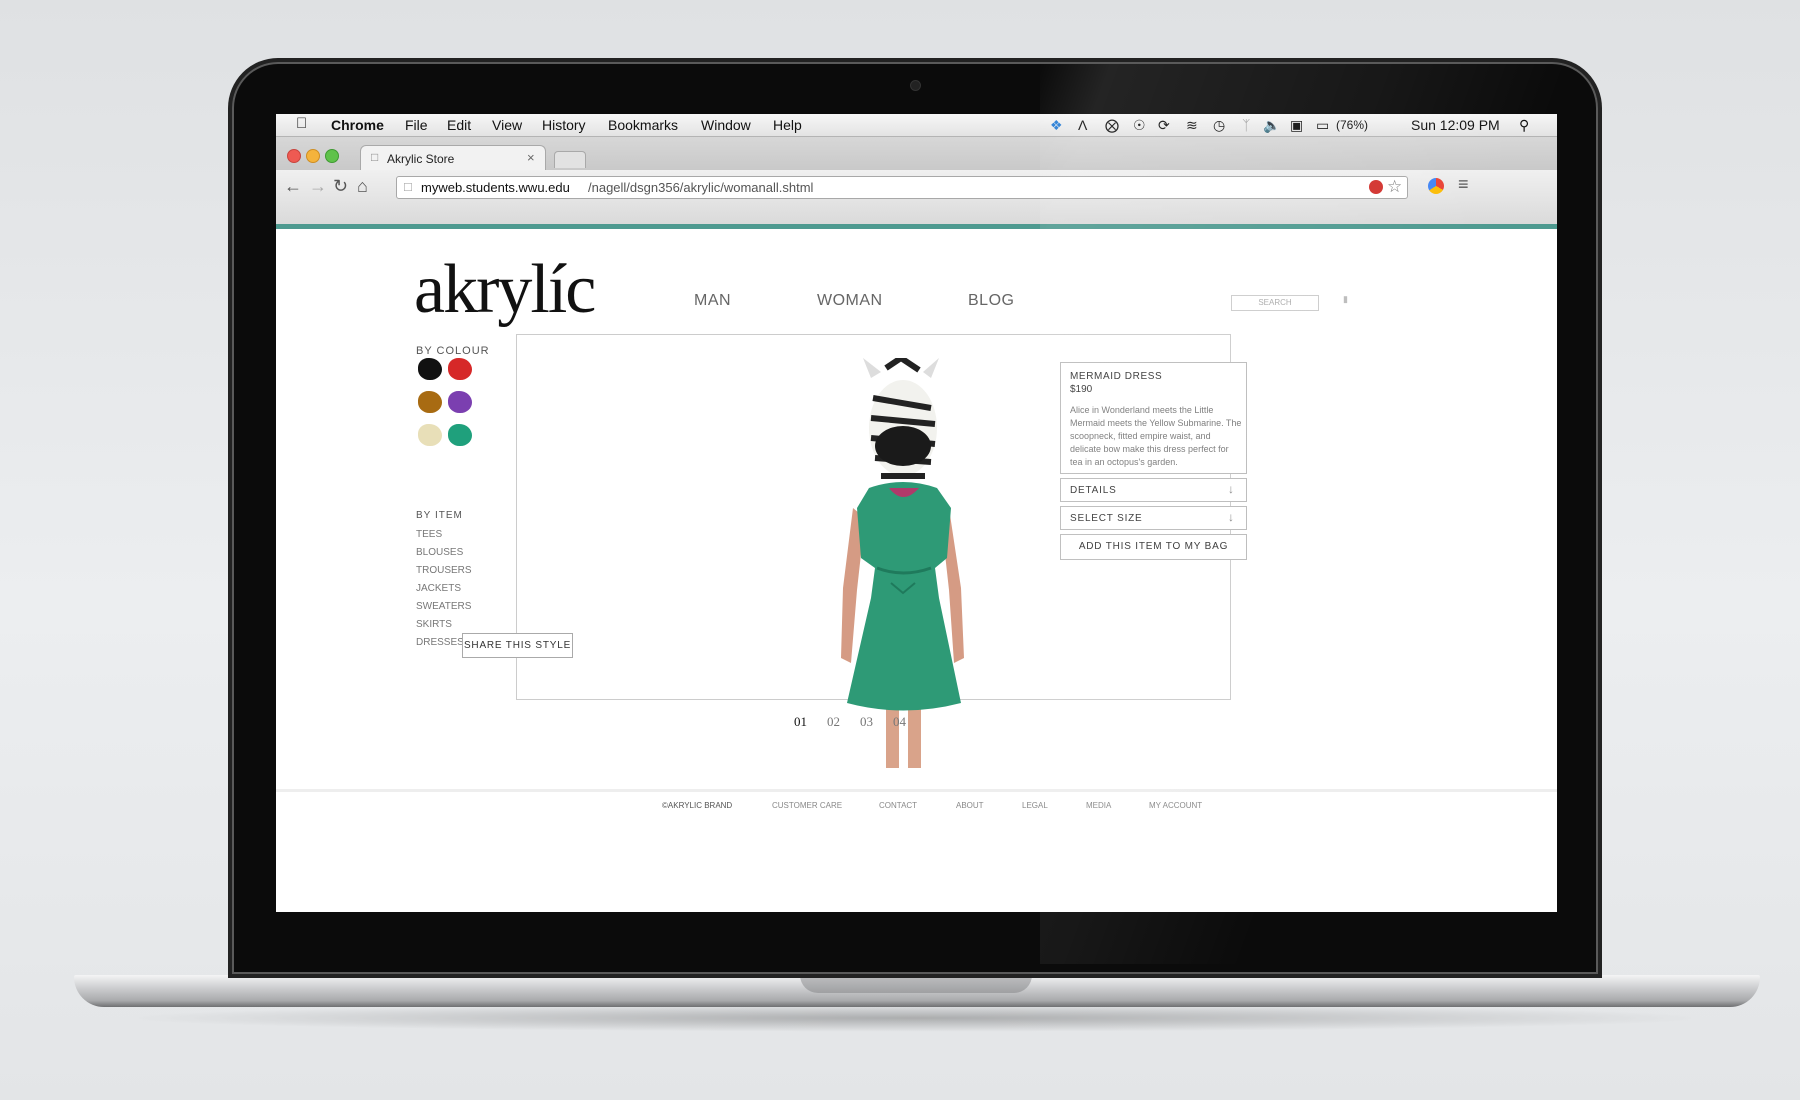 The width and height of the screenshot is (1800, 1100). Describe the element at coordinates (505, 290) in the screenshot. I see `site-logo: akrylíc` at that location.